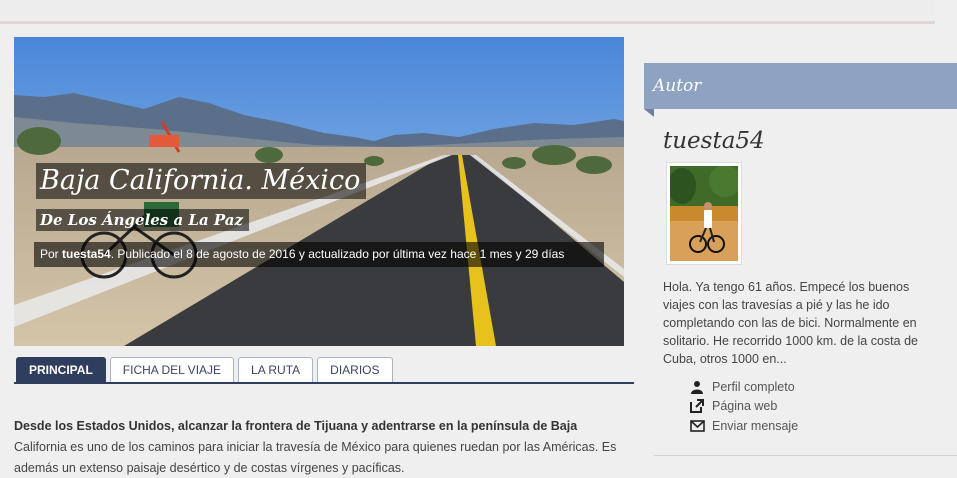 This screenshot has height=478, width=957. Describe the element at coordinates (86, 254) in the screenshot. I see `meta-author-link: tuesta54` at that location.